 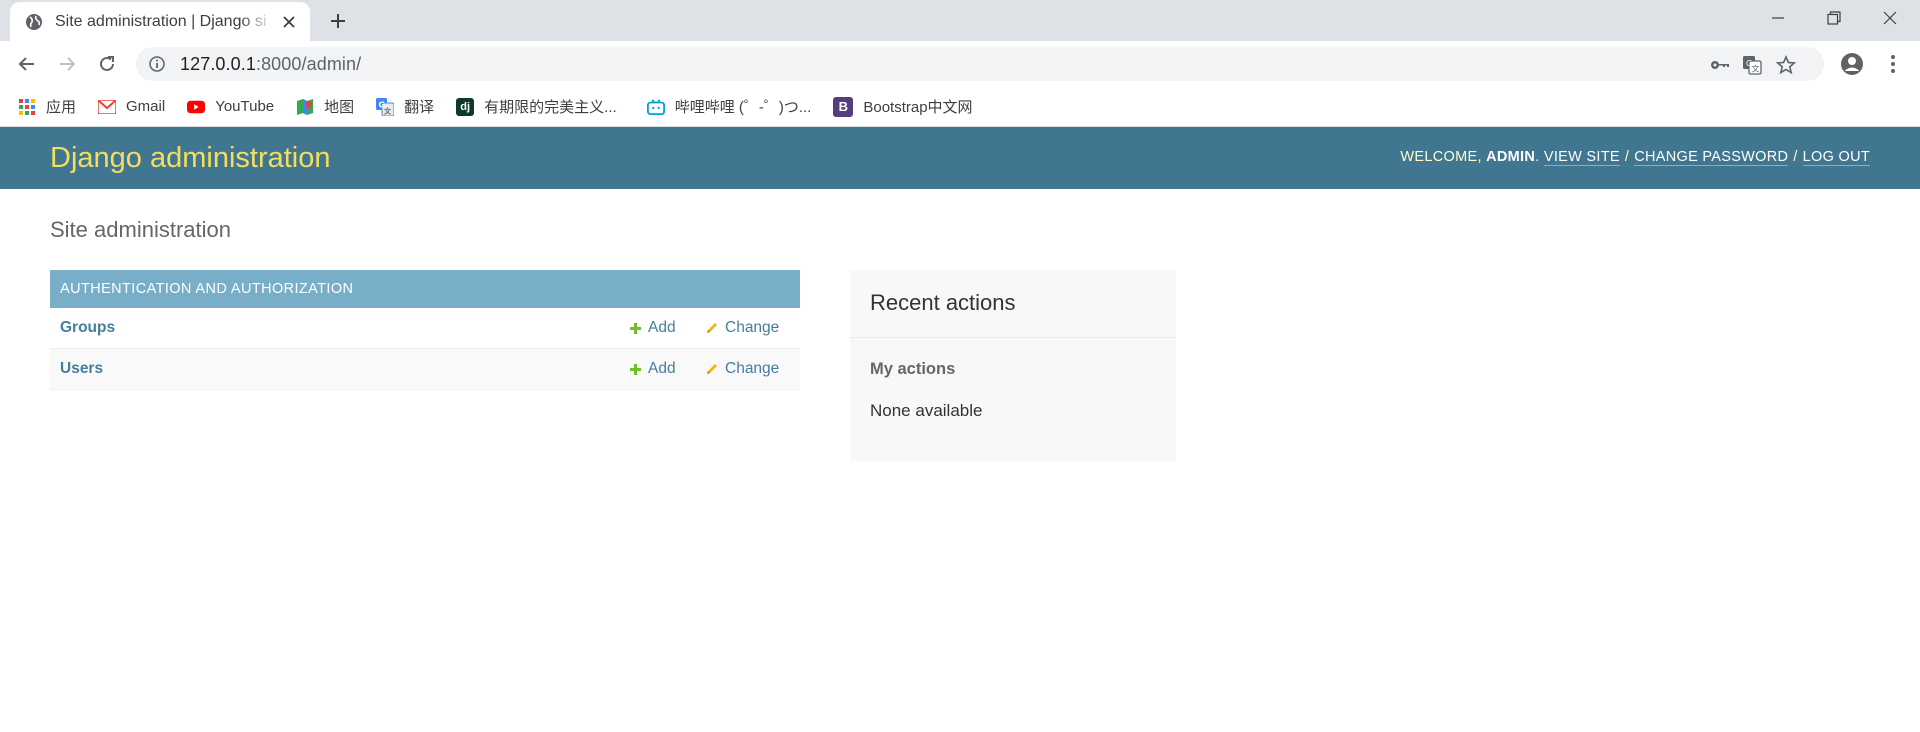 What do you see at coordinates (107, 107) in the screenshot?
I see `gmail-icon` at bounding box center [107, 107].